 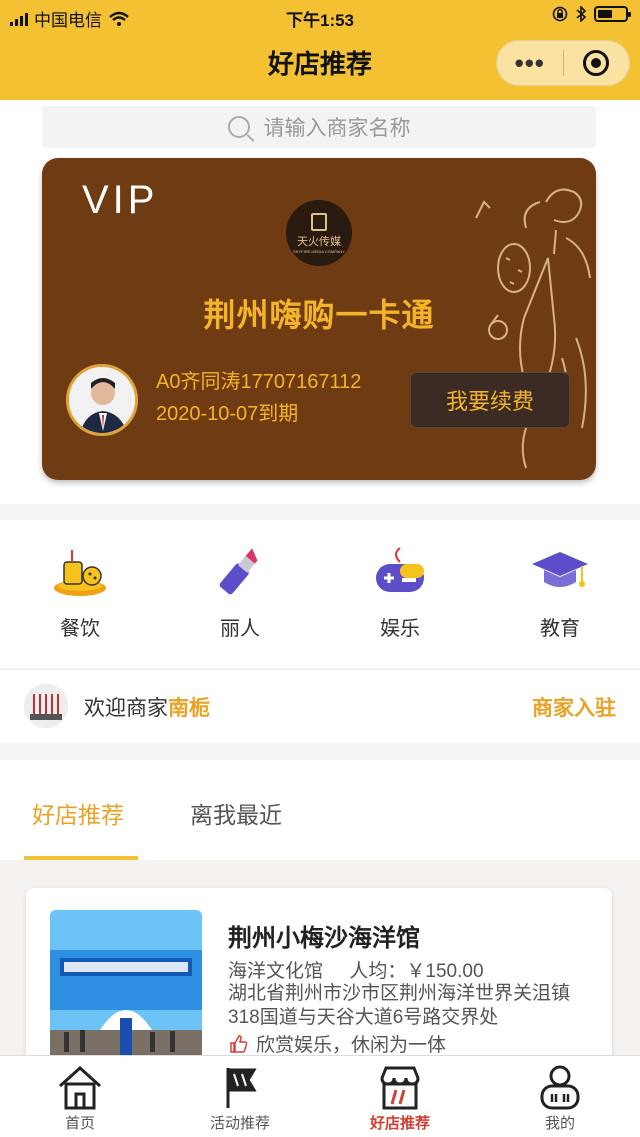 I want to click on vip-label: VIP, so click(x=120, y=200).